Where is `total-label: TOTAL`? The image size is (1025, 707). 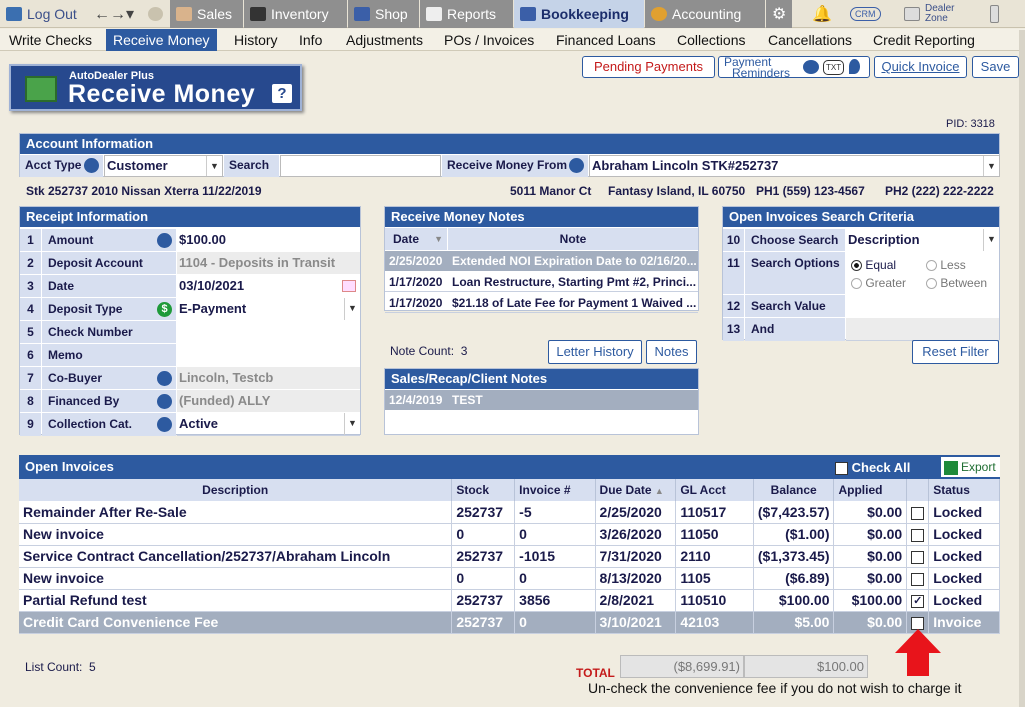
total-label: TOTAL is located at coordinates (595, 673).